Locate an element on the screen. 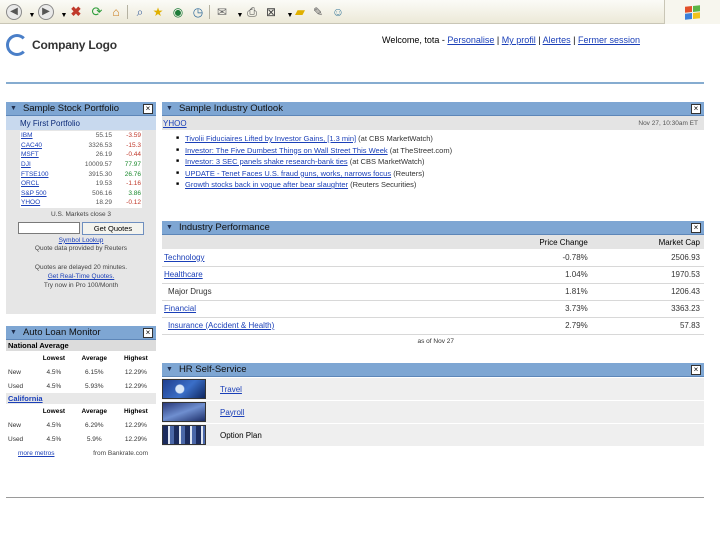  company-logo: Company Logo is located at coordinates (61, 45).